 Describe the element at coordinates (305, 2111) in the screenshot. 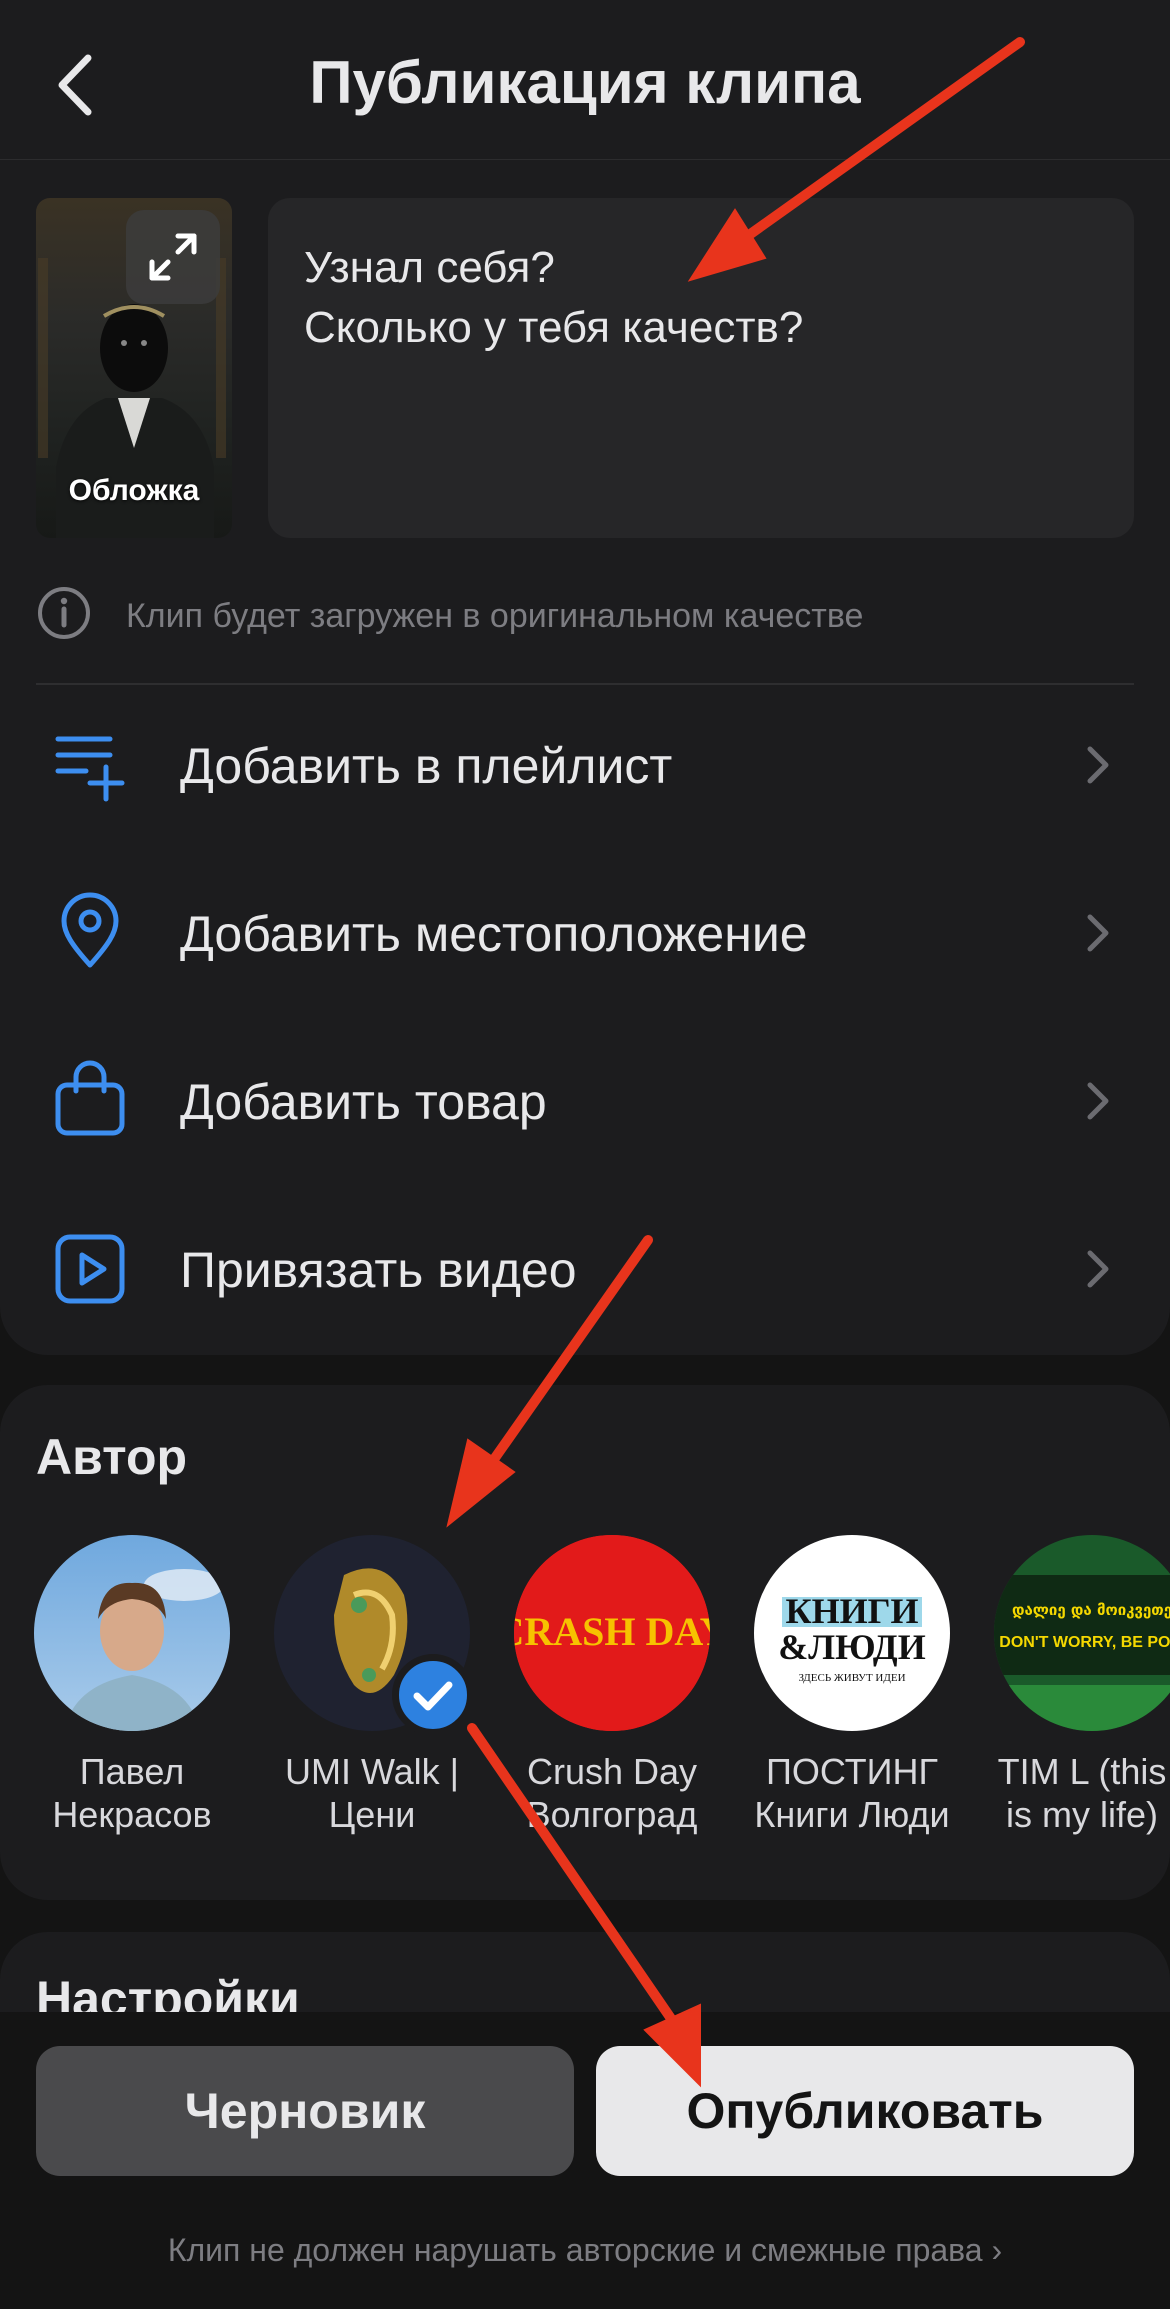

I see `draft-button: Черновик` at that location.